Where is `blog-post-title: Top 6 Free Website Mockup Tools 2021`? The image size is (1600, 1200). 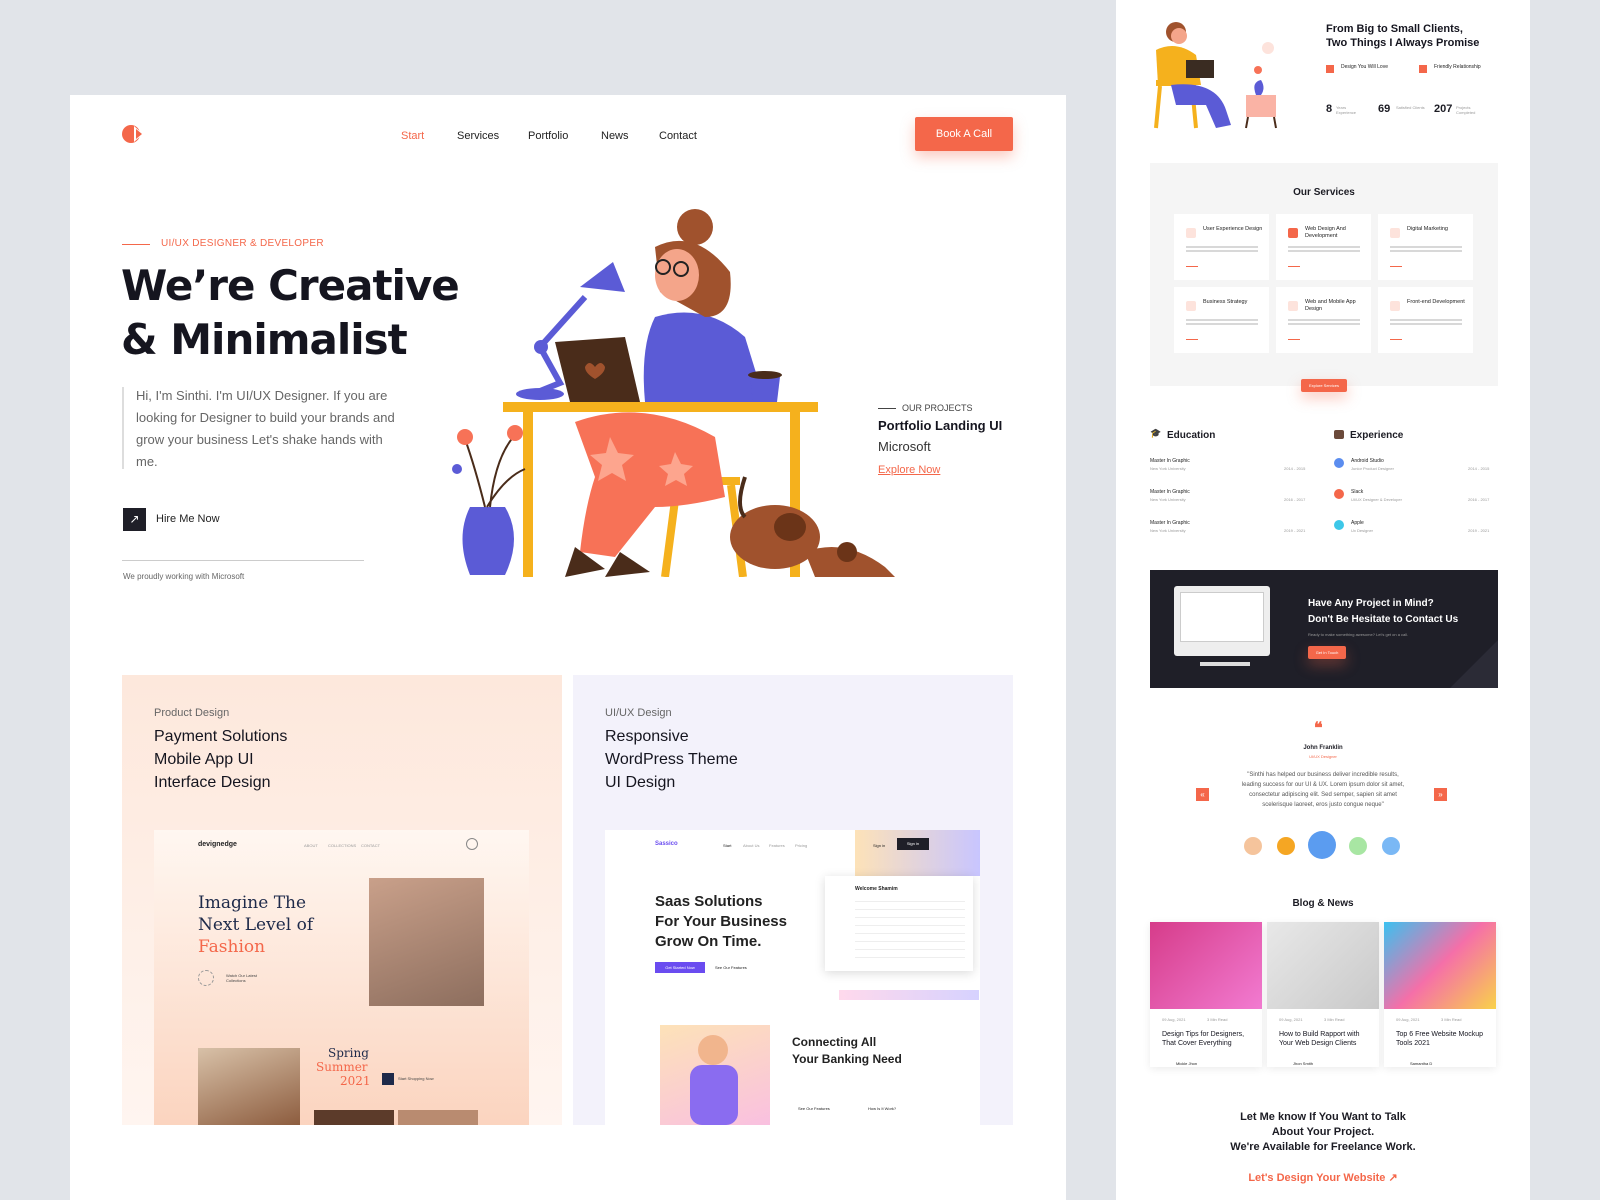 blog-post-title: Top 6 Free Website Mockup Tools 2021 is located at coordinates (1440, 1039).